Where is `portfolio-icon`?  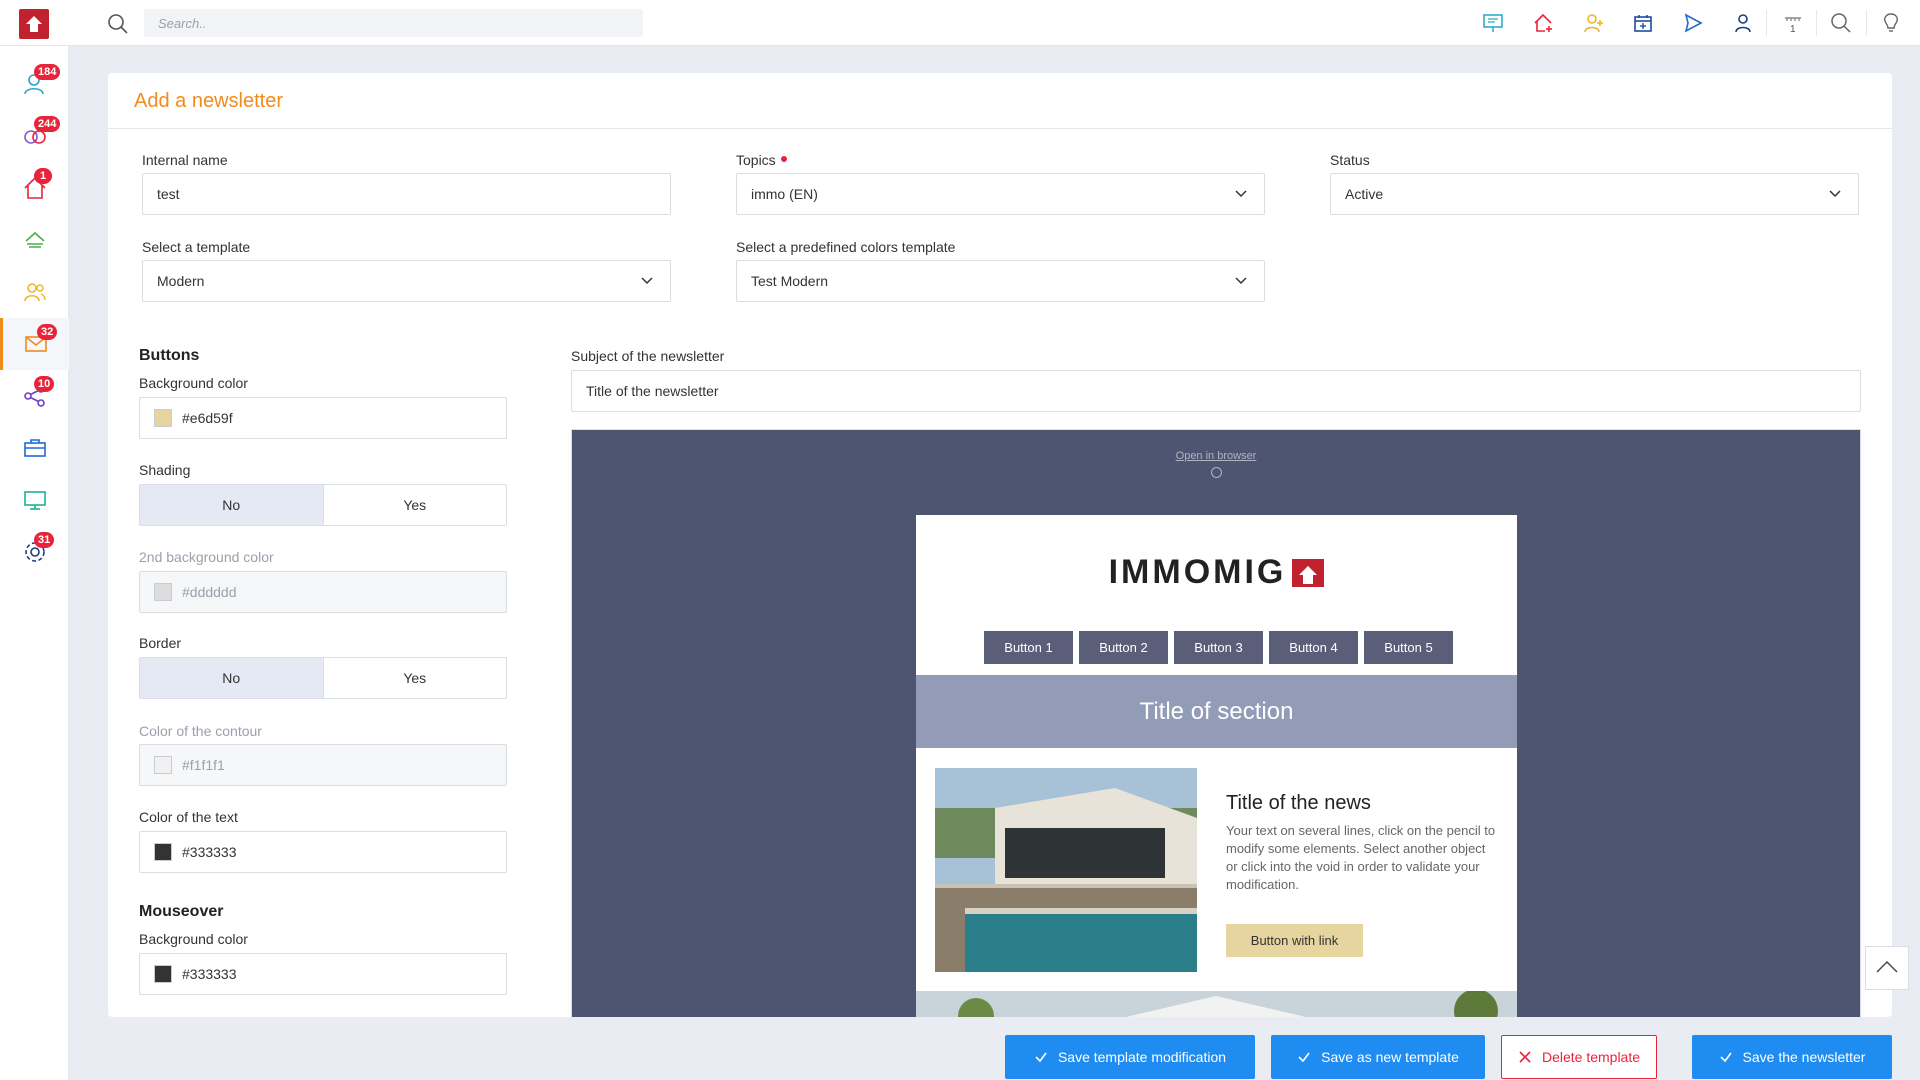 portfolio-icon is located at coordinates (34, 448).